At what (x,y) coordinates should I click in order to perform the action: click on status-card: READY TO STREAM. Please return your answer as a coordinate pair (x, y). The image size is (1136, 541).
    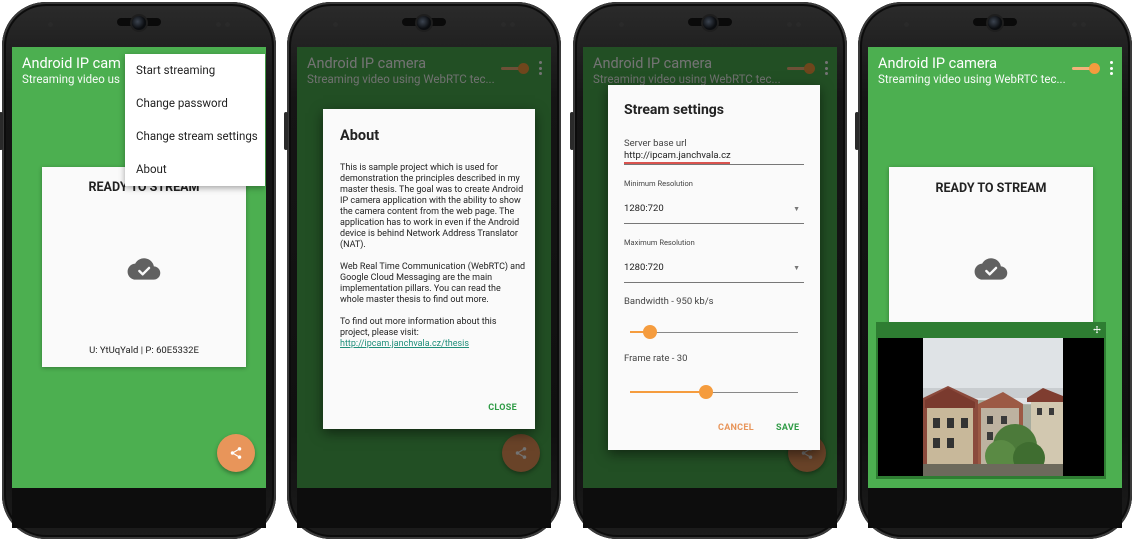
    Looking at the image, I should click on (991, 247).